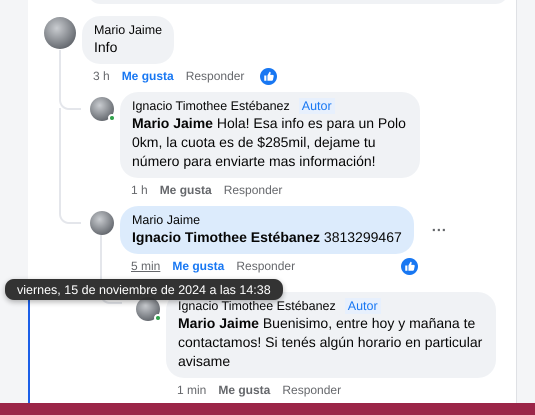 The image size is (535, 415). I want to click on timestamp-tooltip: viernes, 15 de noviembre de 2024 a las 14:38, so click(144, 289).